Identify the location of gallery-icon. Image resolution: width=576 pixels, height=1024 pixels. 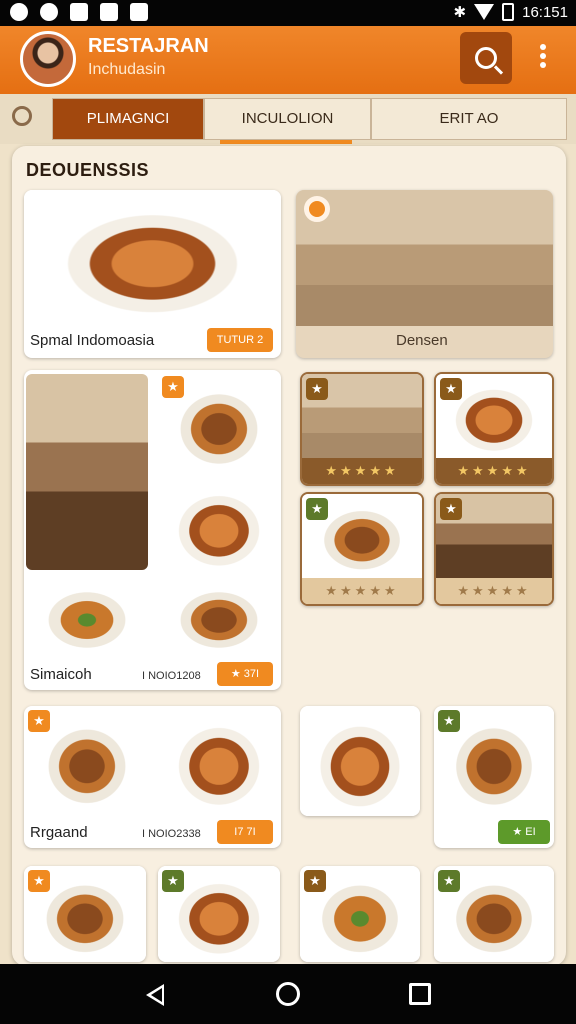
(109, 12).